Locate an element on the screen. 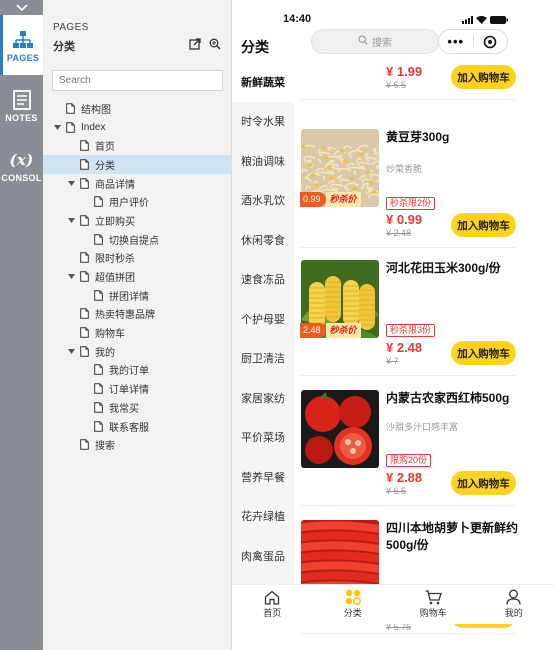 This screenshot has height=650, width=554. product-search-input: 搜索 is located at coordinates (375, 41).